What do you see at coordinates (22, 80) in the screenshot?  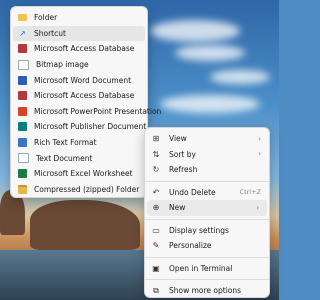 I see `word-icon` at bounding box center [22, 80].